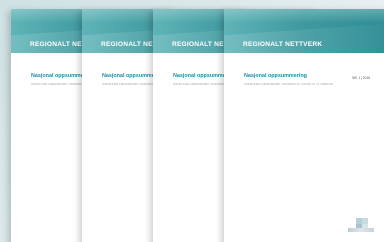 The width and height of the screenshot is (384, 242). I want to click on report-header-band: REGIONALT NETTVERK, so click(304, 31).